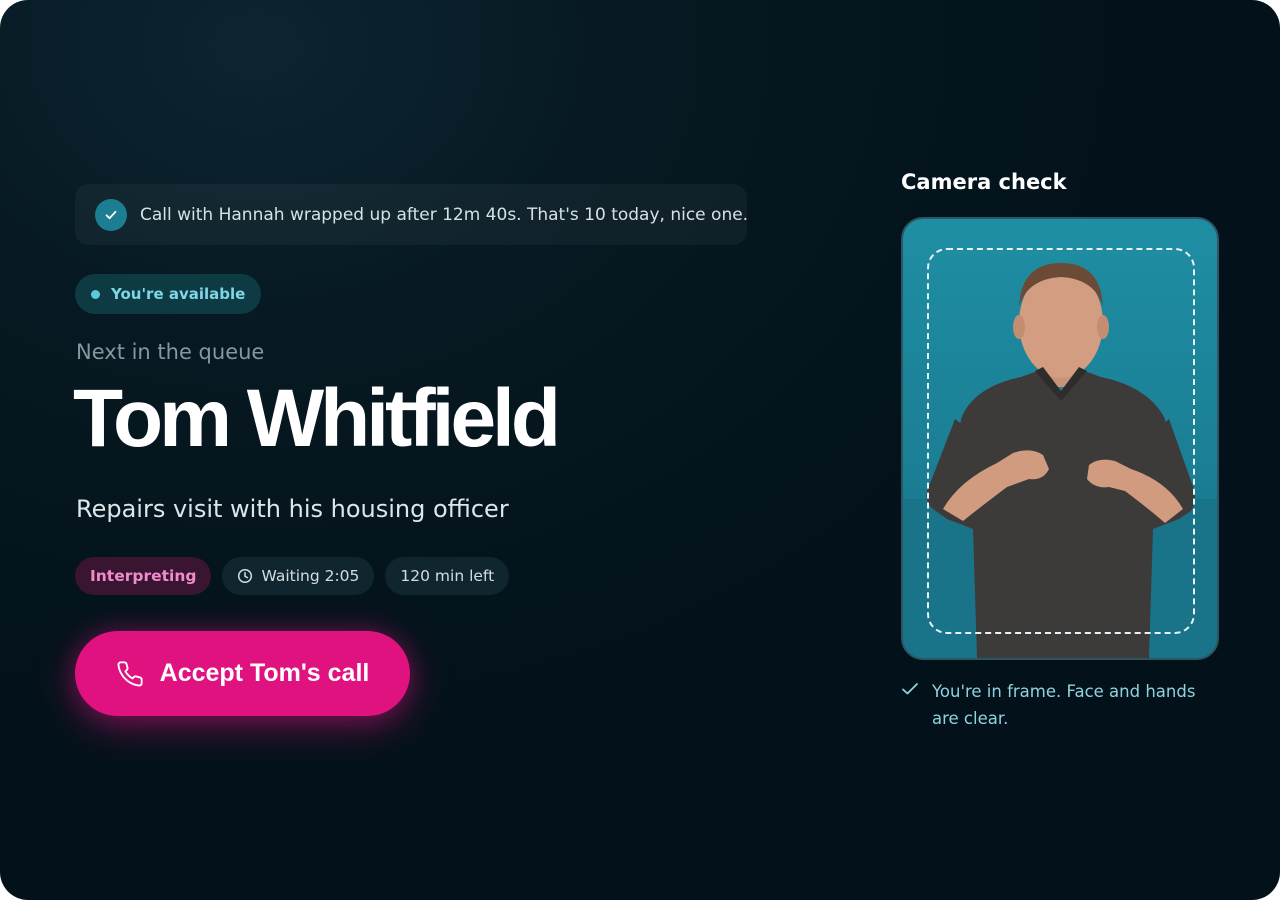  What do you see at coordinates (264, 673) in the screenshot?
I see `accept-call-label: Accept Tom's call` at bounding box center [264, 673].